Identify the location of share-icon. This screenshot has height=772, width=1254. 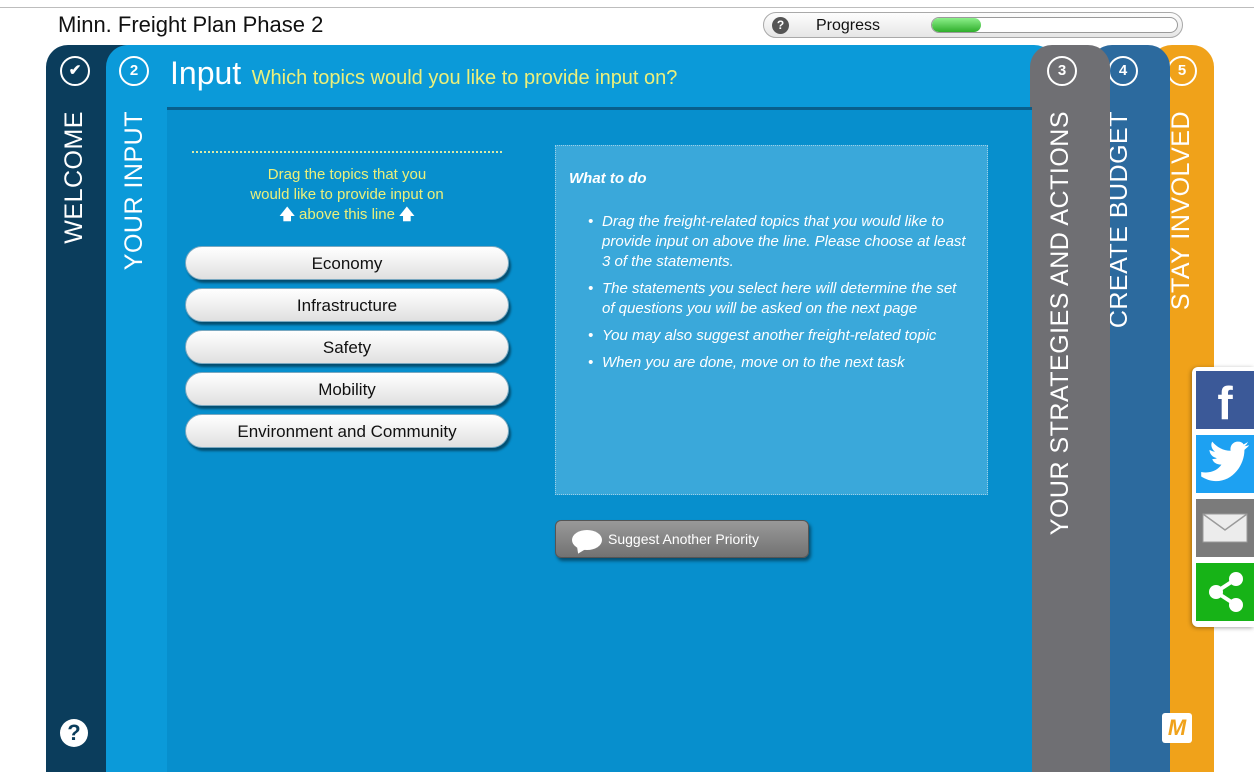
(1226, 592).